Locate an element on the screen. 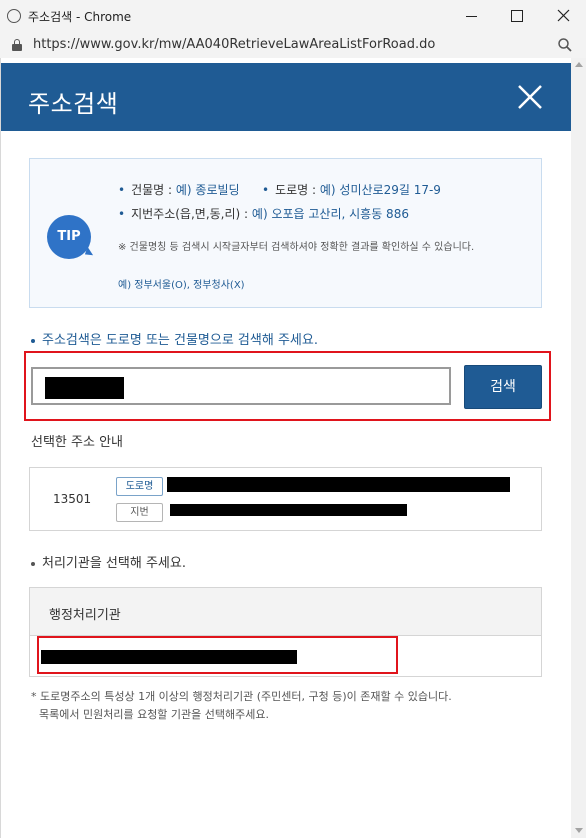 The width and height of the screenshot is (586, 838). road-name-tag: 도로명 is located at coordinates (139, 486).